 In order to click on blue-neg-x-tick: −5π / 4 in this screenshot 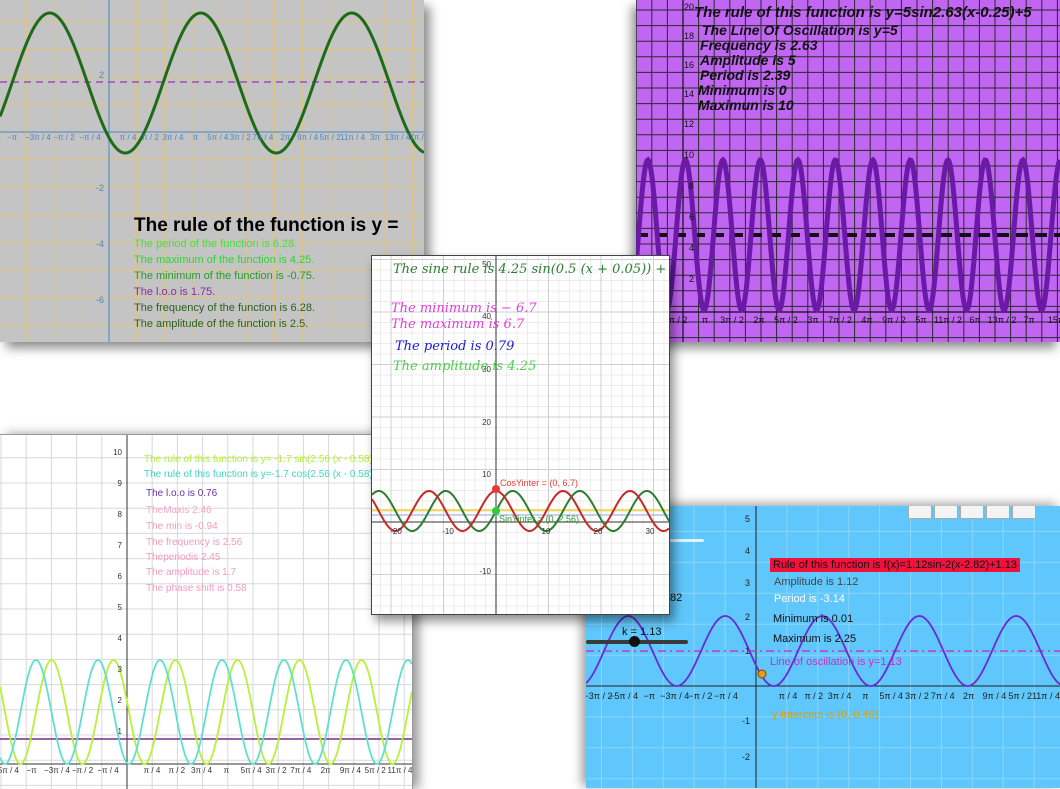, I will do `click(623, 696)`.